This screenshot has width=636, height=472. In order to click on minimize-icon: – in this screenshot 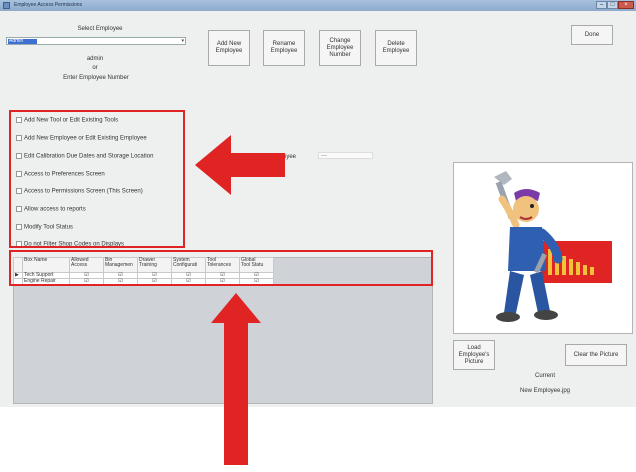, I will do `click(601, 5)`.